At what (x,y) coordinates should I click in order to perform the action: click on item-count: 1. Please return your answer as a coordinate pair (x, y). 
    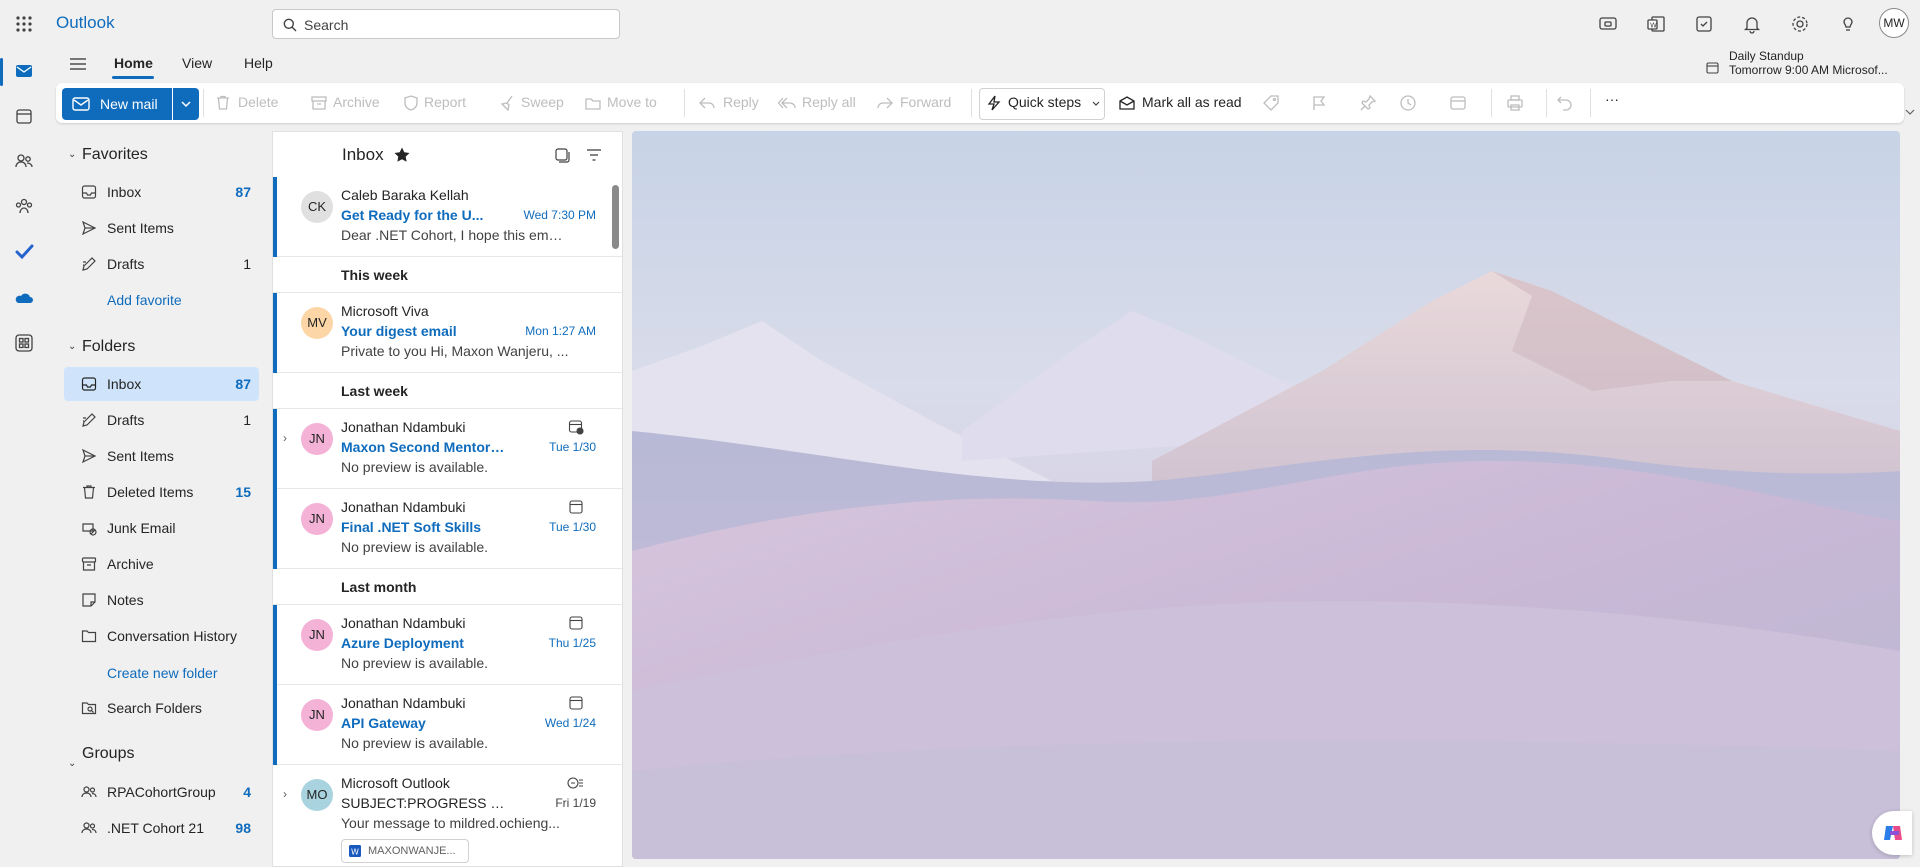
    Looking at the image, I should click on (247, 264).